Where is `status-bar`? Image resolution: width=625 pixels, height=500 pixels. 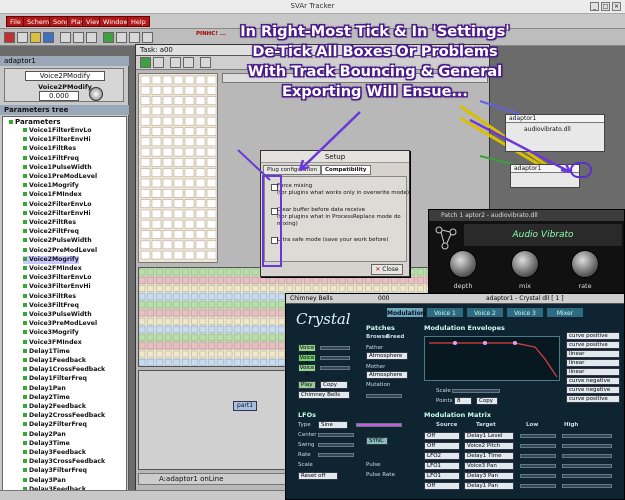
status-bar is located at coordinates (142, 495).